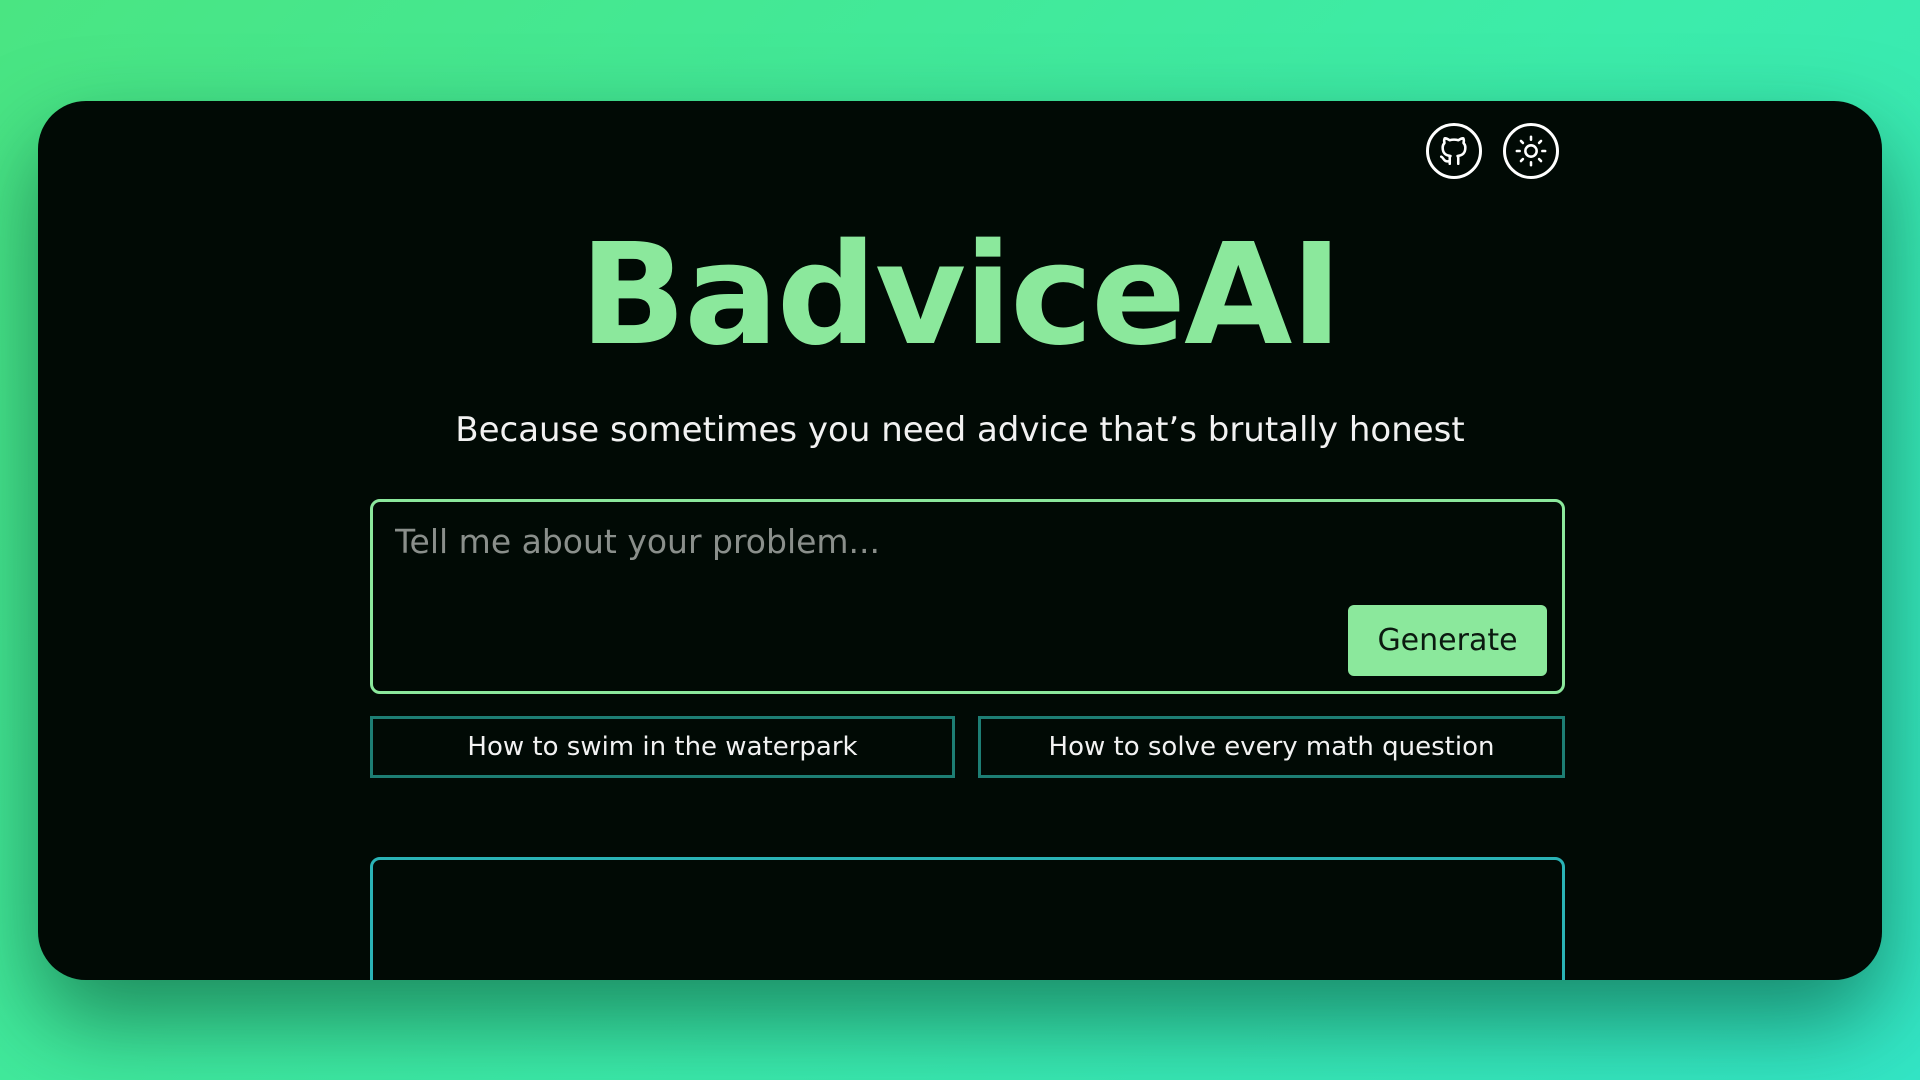 This screenshot has height=1080, width=1920. I want to click on generate-button: Generate, so click(1447, 640).